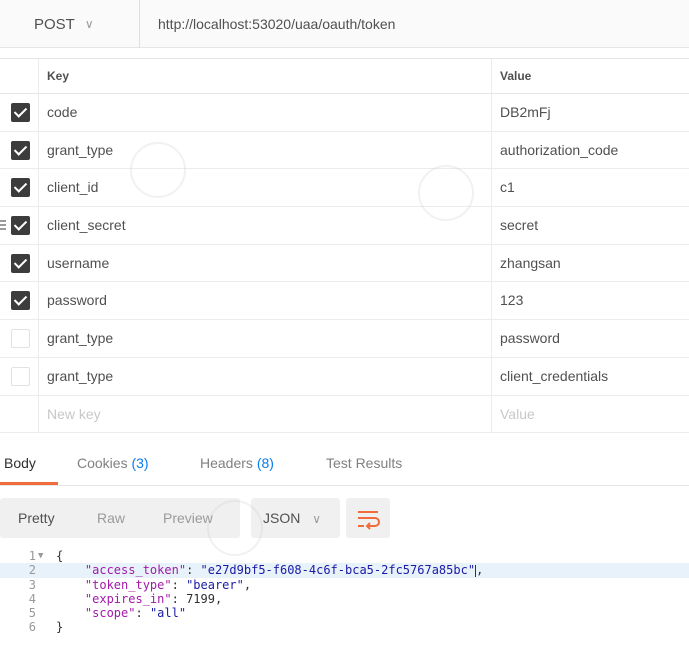 This screenshot has width=689, height=656. I want to click on json-key: "expires_in", so click(128, 598).